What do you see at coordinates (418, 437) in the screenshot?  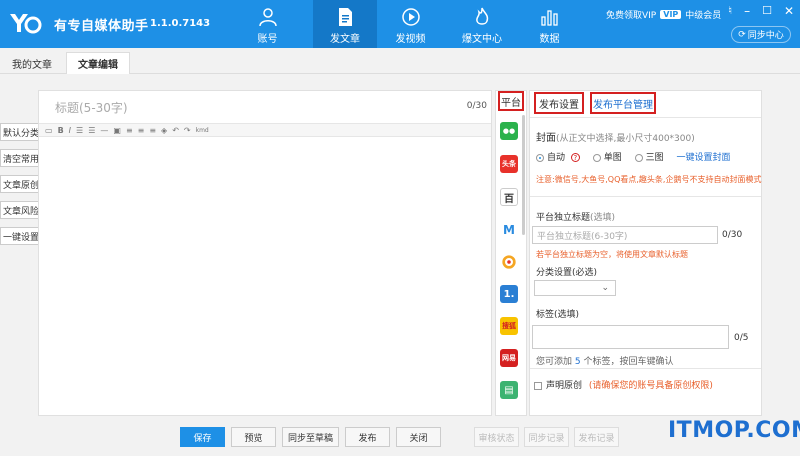 I see `close-button: 关闭` at bounding box center [418, 437].